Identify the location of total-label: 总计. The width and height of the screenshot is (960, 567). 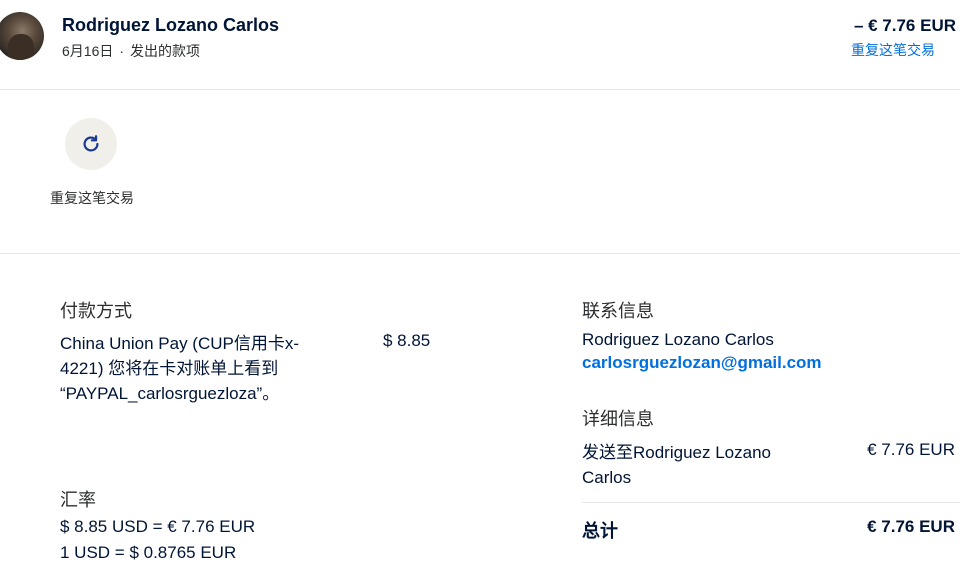
(600, 531).